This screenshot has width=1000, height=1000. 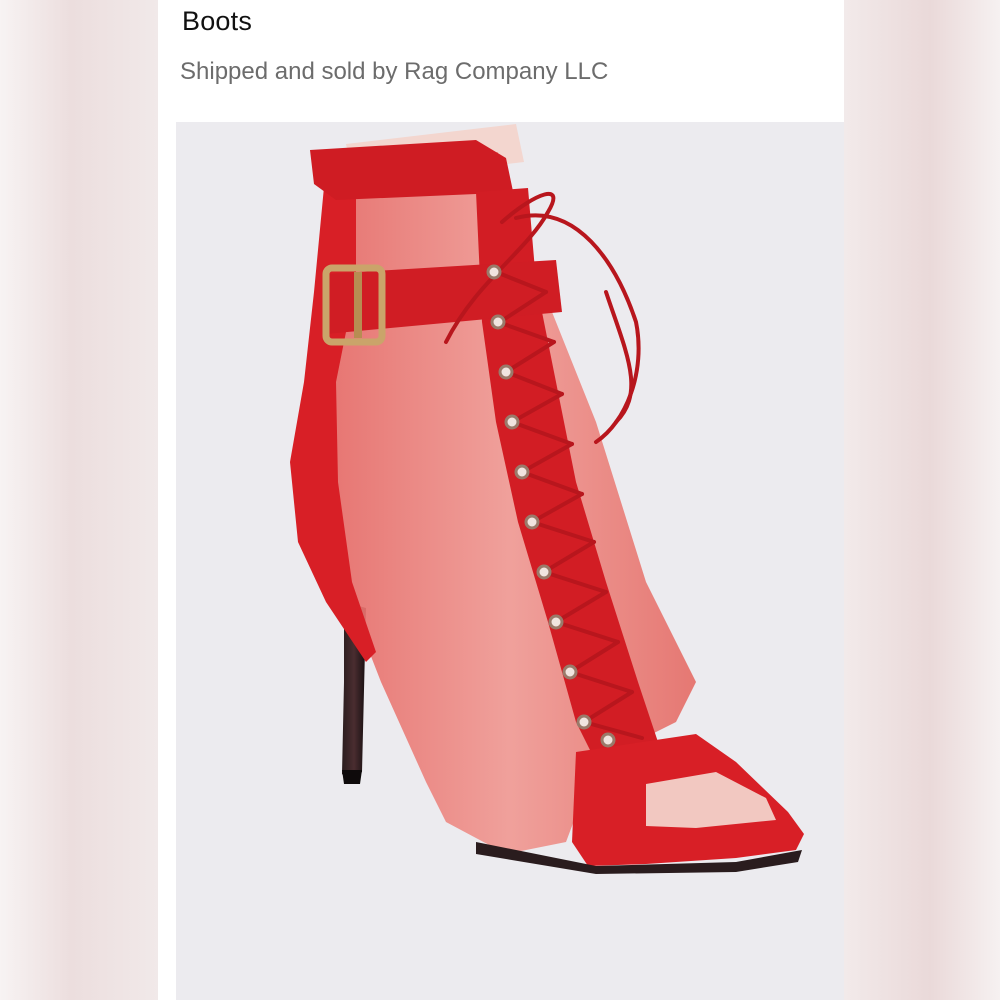 I want to click on top-cuff, so click(x=412, y=170).